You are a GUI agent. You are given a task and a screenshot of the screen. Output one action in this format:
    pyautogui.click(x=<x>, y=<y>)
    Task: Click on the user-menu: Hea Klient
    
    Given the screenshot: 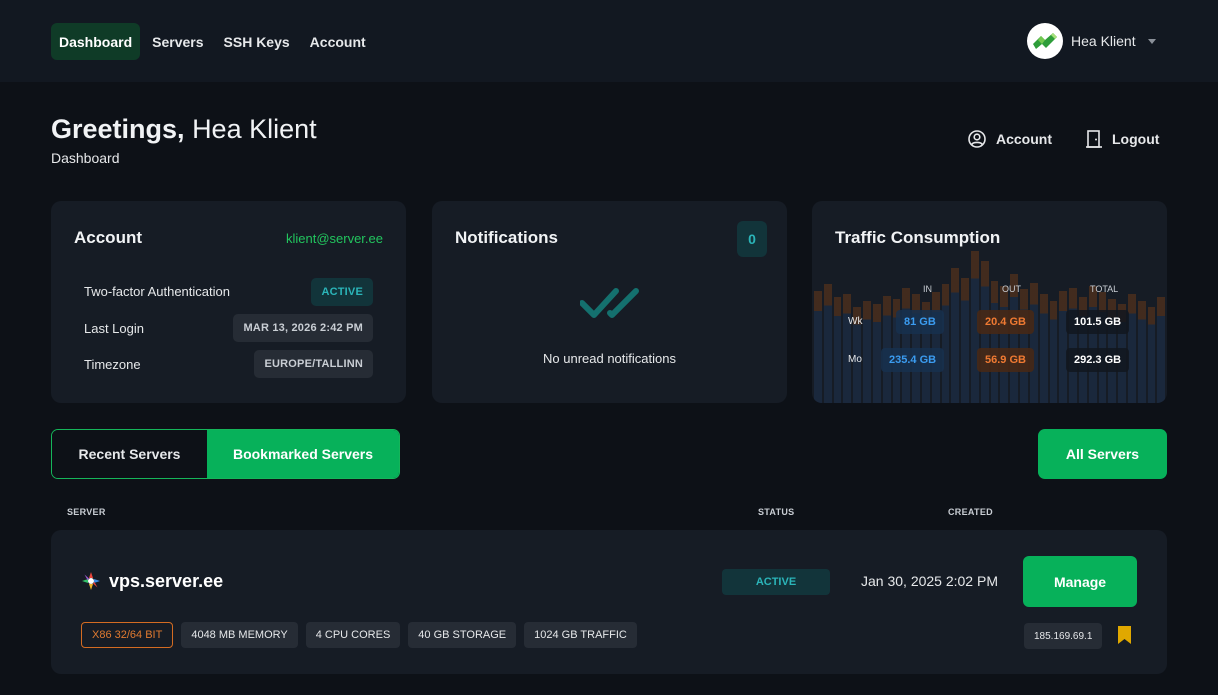 What is the action you would take?
    pyautogui.click(x=1091, y=41)
    